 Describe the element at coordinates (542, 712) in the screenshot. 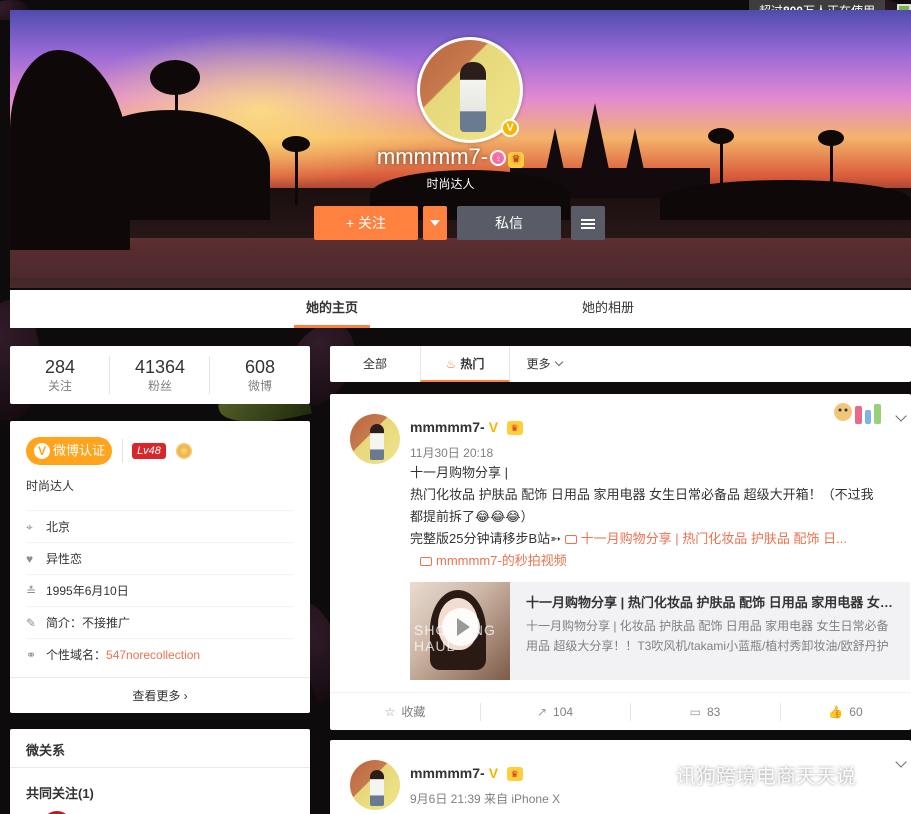

I see `share-icon: ↗` at that location.